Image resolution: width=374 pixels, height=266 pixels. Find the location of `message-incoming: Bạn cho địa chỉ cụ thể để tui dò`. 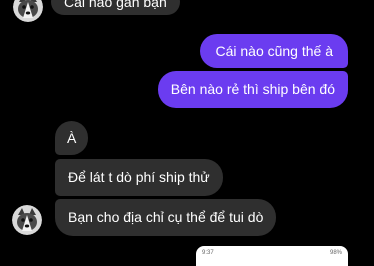

message-incoming: Bạn cho địa chỉ cụ thể để tui dò is located at coordinates (166, 217).